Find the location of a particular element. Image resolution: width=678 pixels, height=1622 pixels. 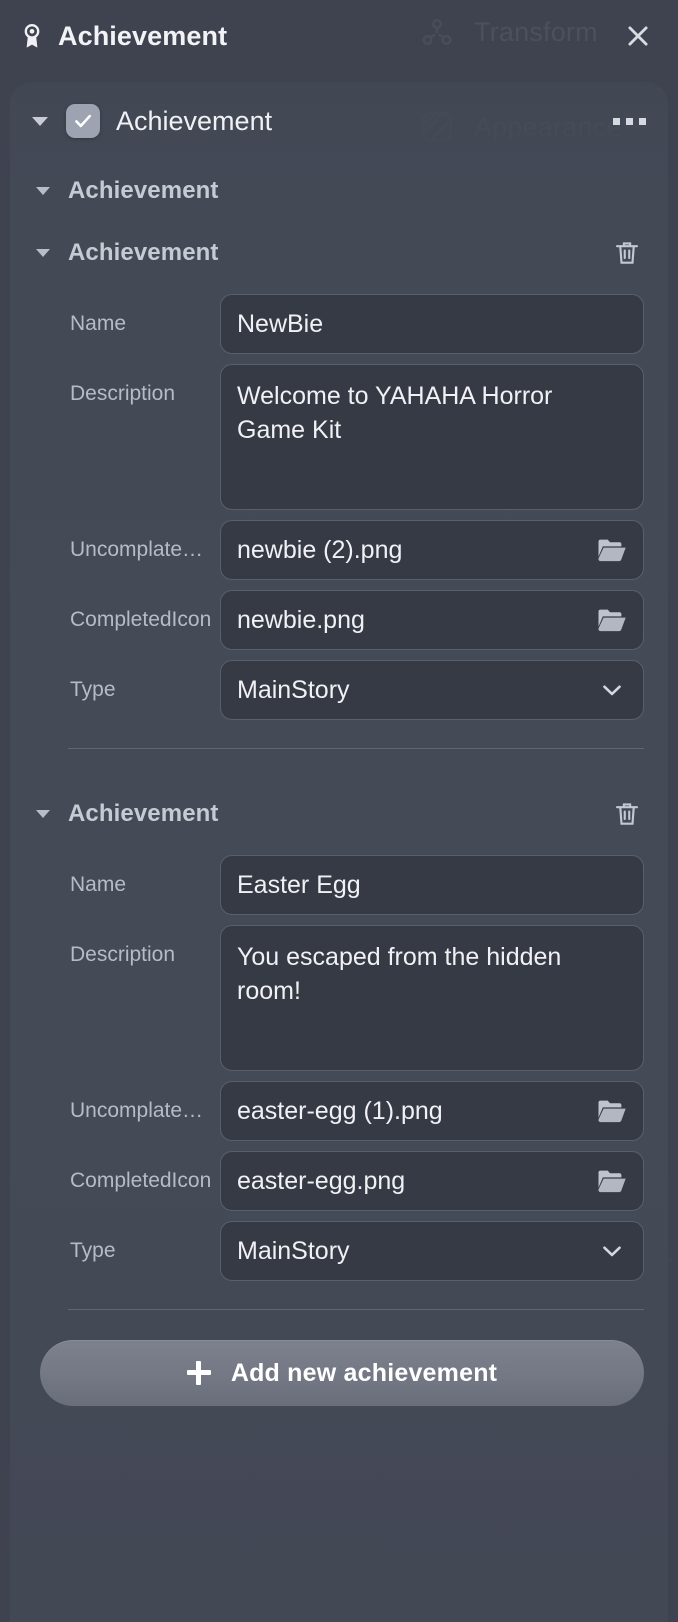

description-input-value: Welcome to YAHAHA Horror Game Kit is located at coordinates (395, 413).